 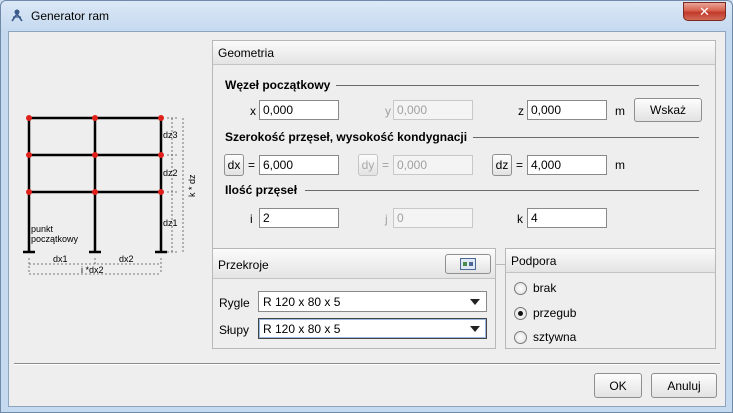 I want to click on dz-button-label: dz, so click(x=502, y=165).